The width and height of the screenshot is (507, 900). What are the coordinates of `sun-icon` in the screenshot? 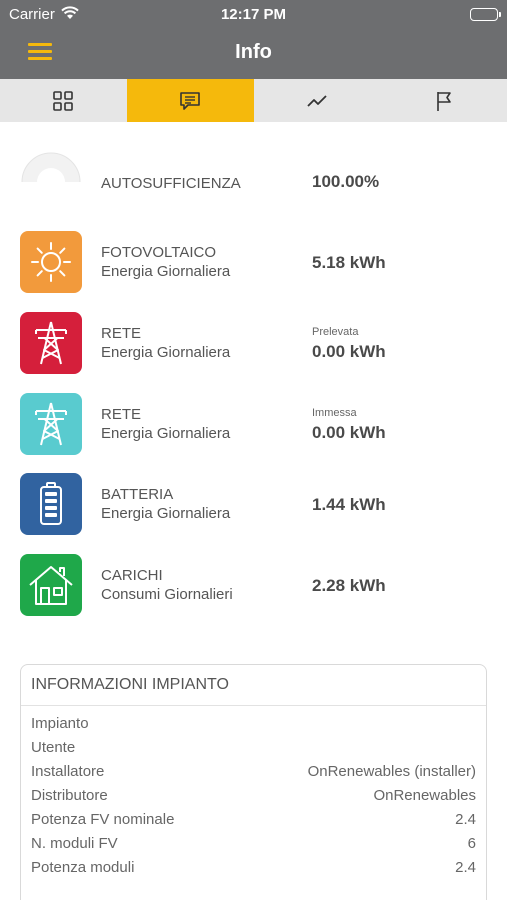 It's located at (51, 262).